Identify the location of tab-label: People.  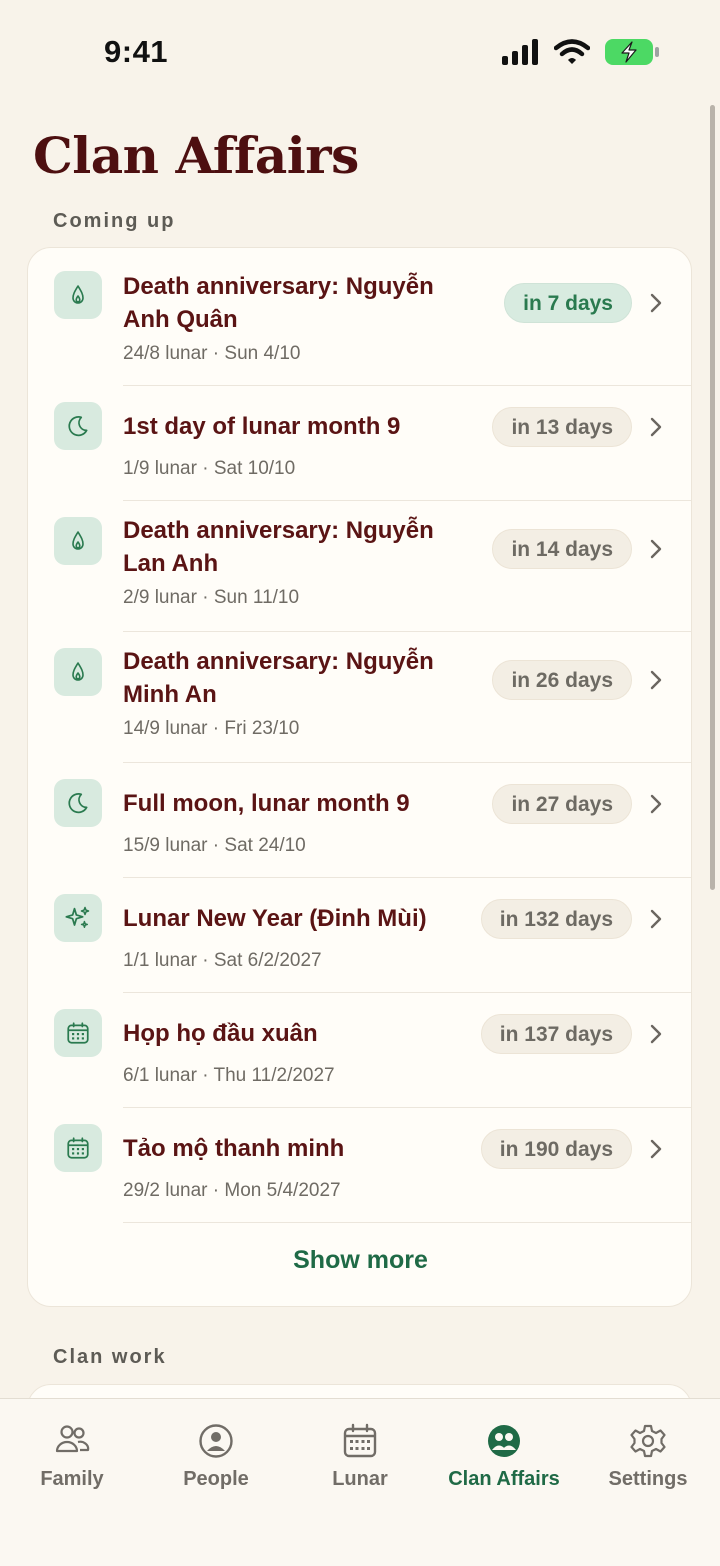
(216, 1479).